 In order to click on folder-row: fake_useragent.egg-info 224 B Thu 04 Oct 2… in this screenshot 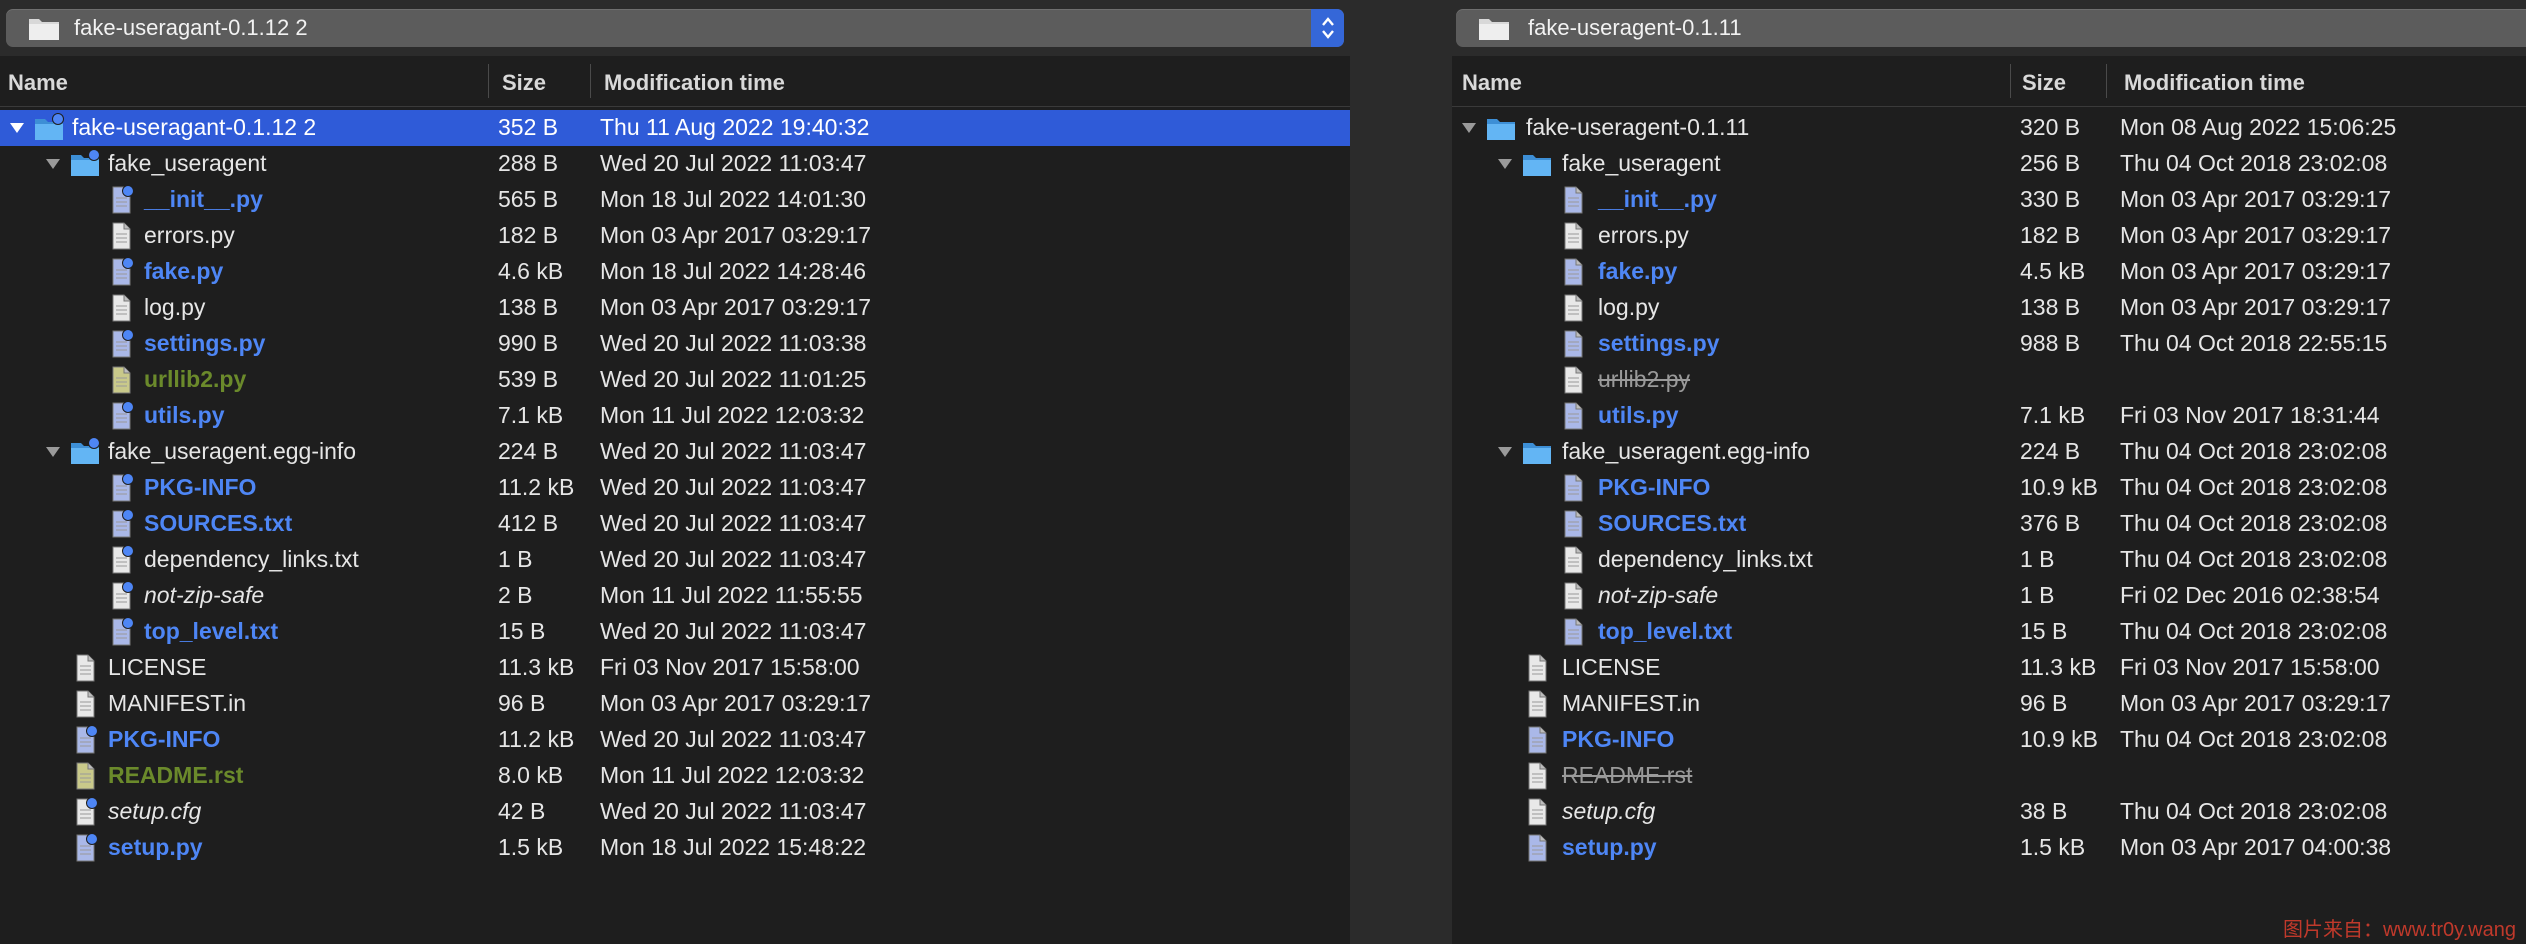, I will do `click(1989, 452)`.